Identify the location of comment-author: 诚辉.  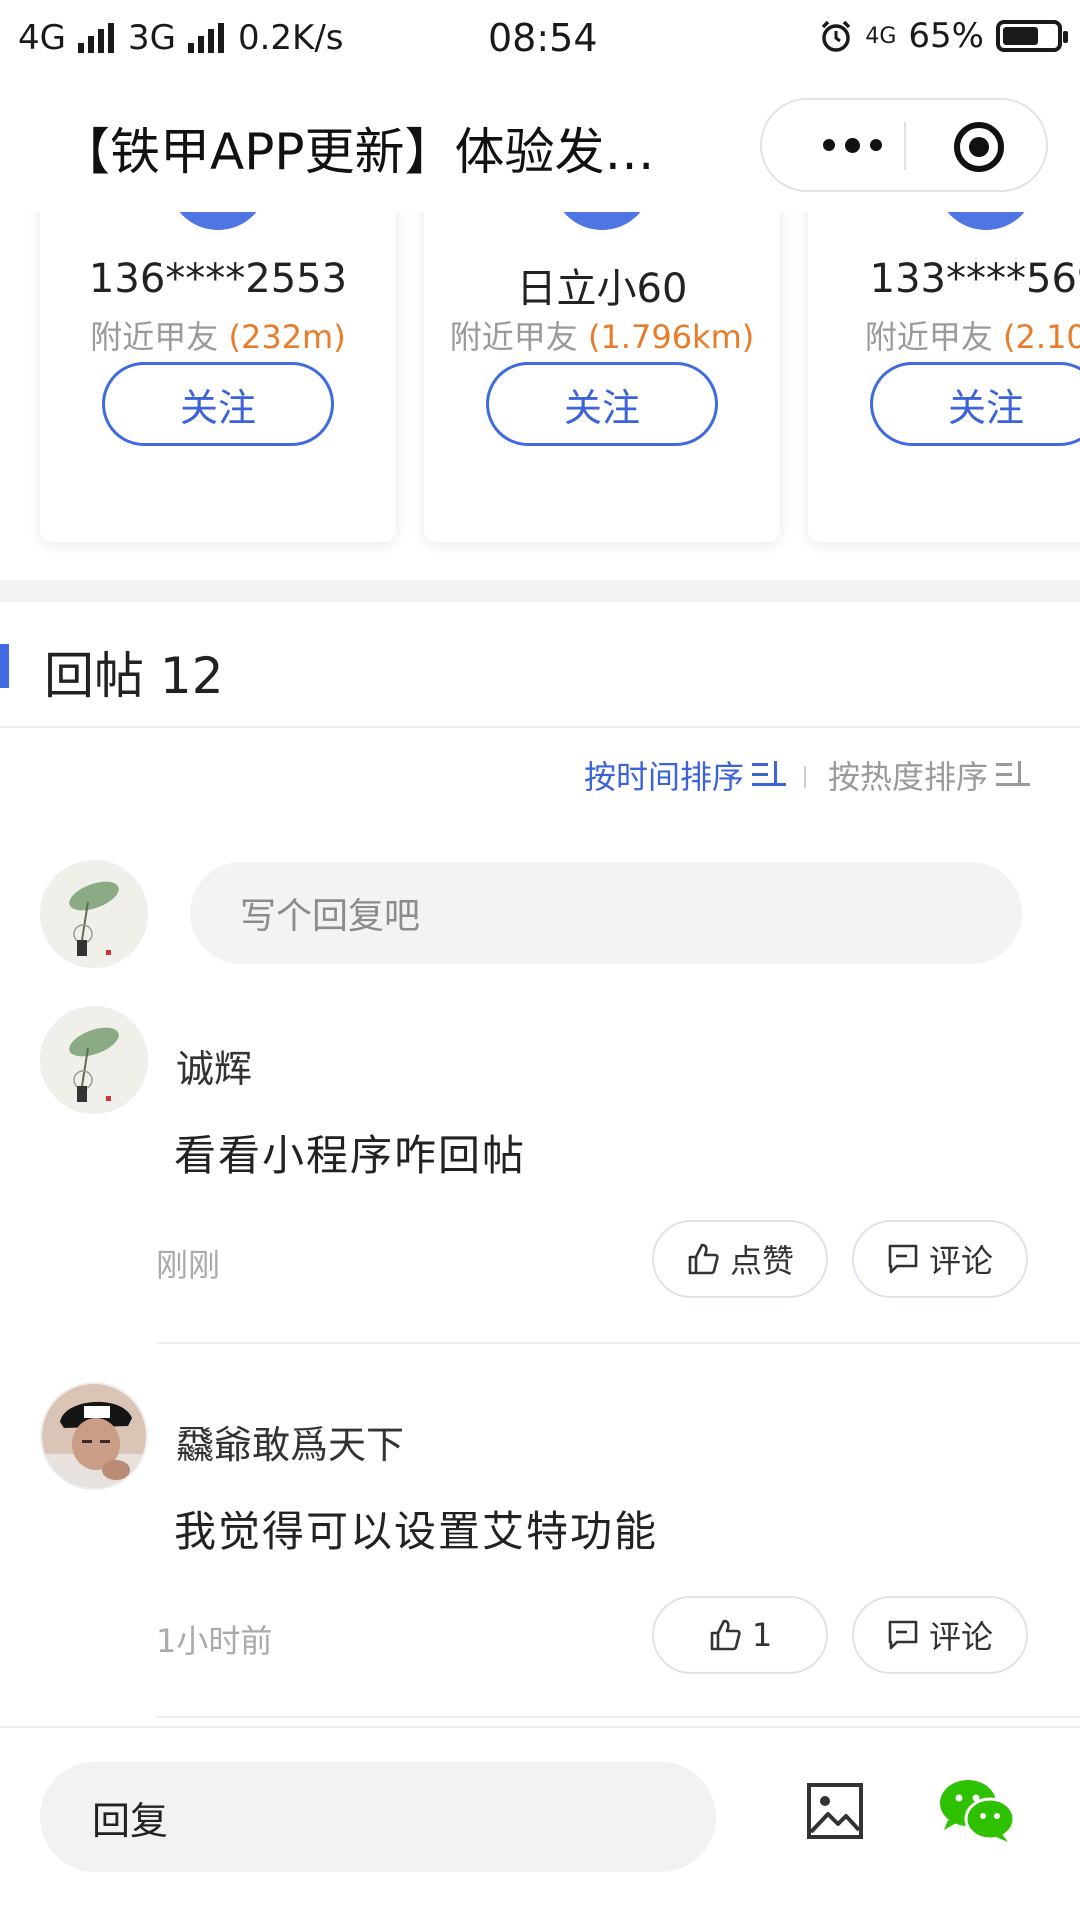
(214, 1065).